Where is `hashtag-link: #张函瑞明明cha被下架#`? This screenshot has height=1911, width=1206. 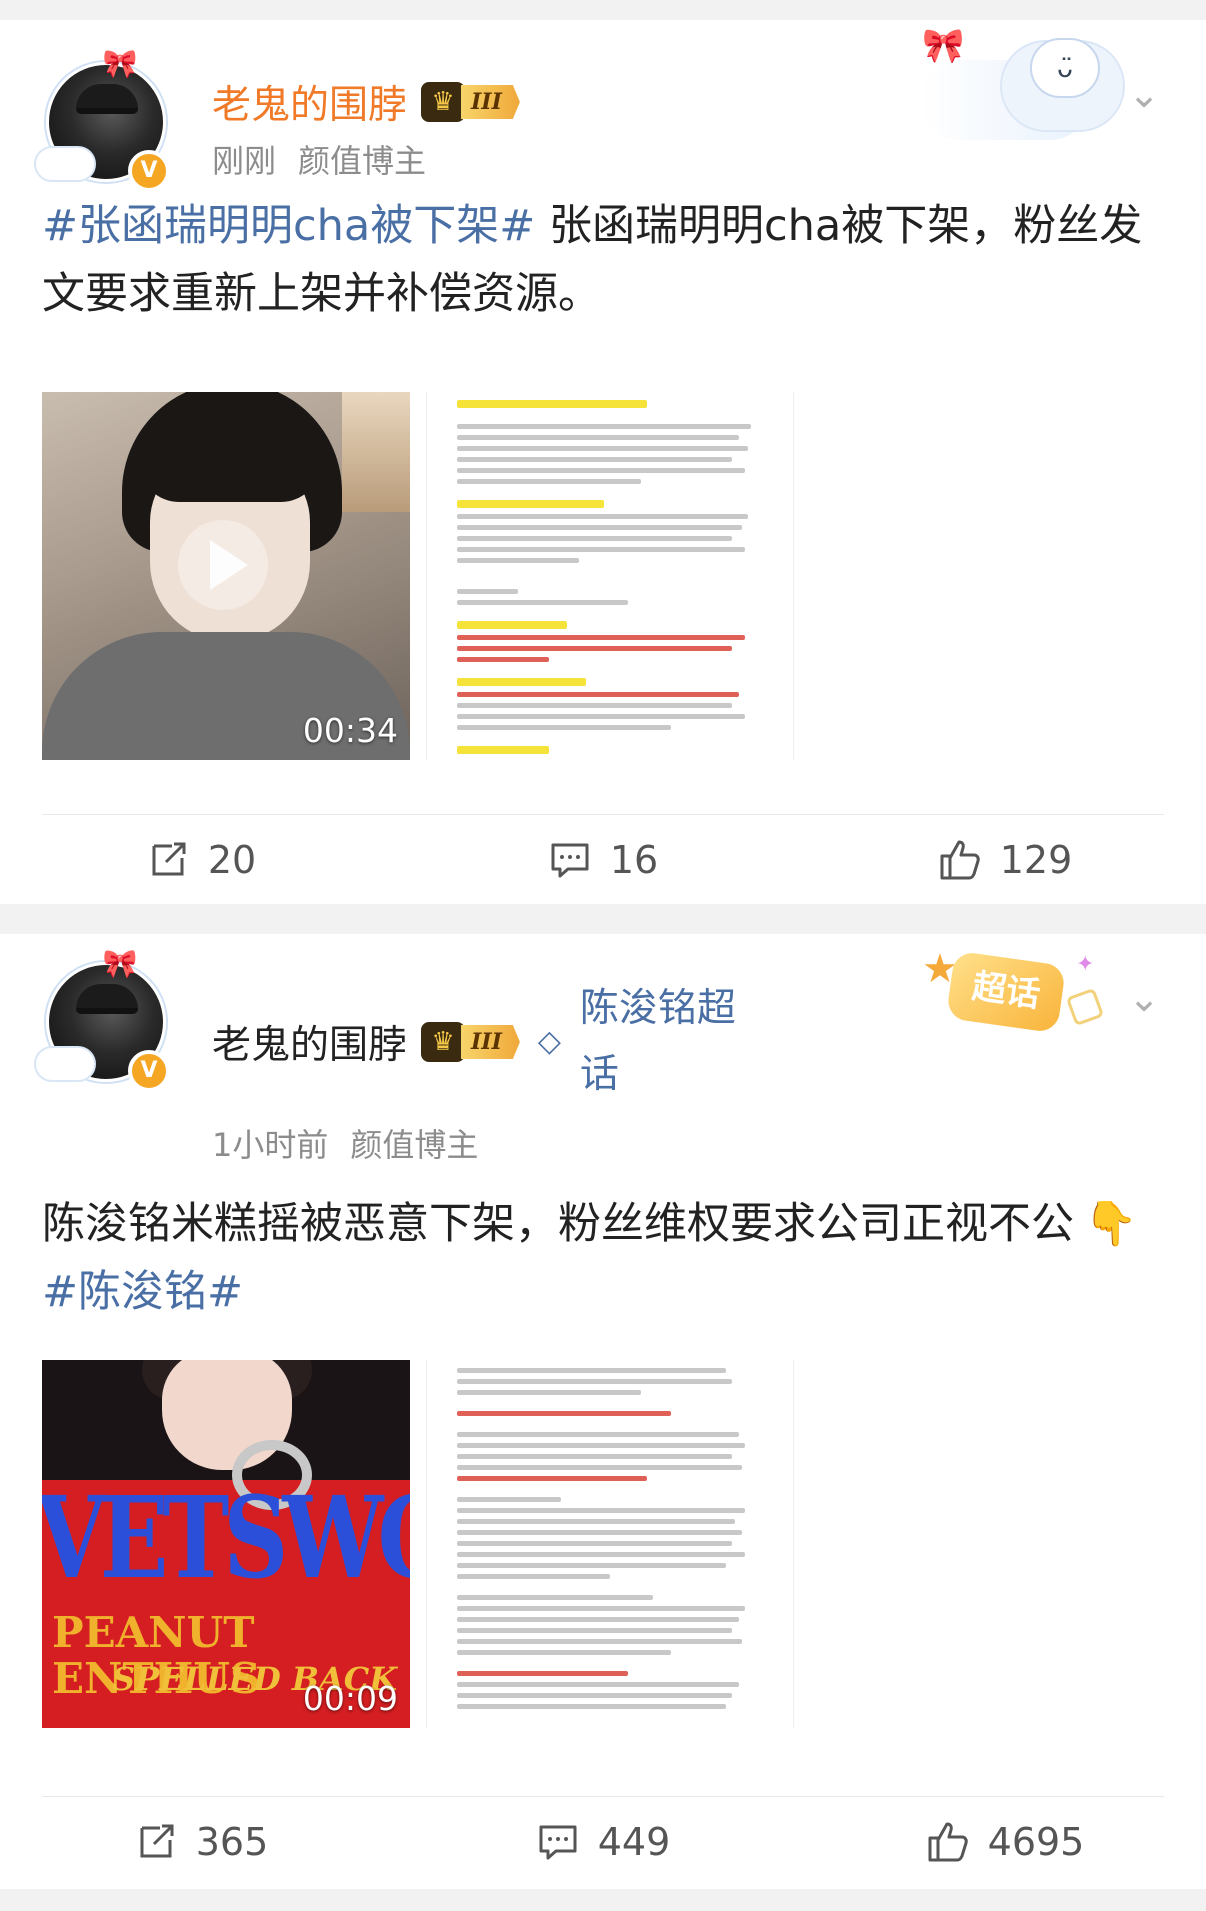
hashtag-link: #张函瑞明明cha被下架# is located at coordinates (288, 226).